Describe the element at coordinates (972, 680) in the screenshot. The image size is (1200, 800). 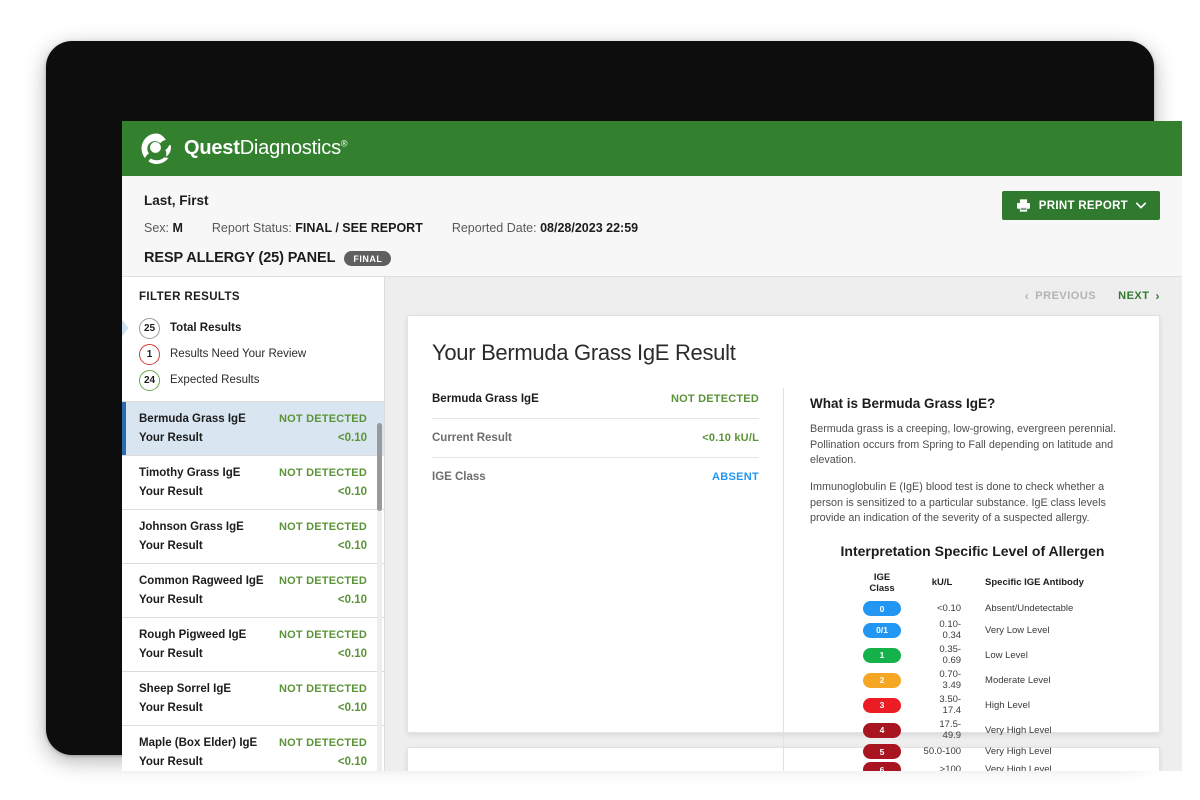
I see `table-row: 2 0.70-3.49 Moderate Level` at that location.